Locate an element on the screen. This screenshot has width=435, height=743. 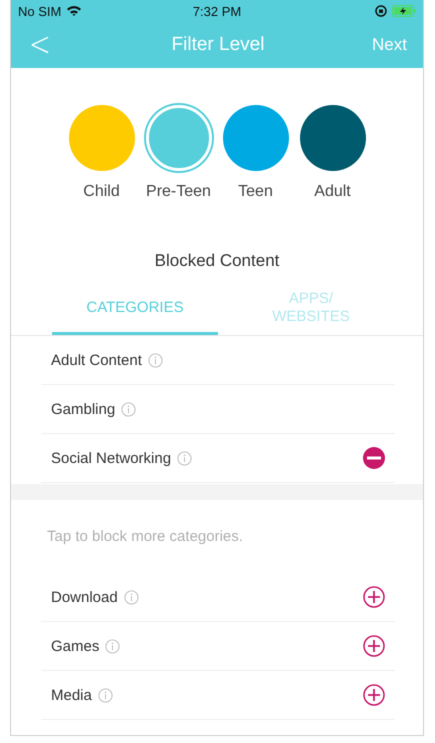
category-name: Gambling is located at coordinates (83, 409).